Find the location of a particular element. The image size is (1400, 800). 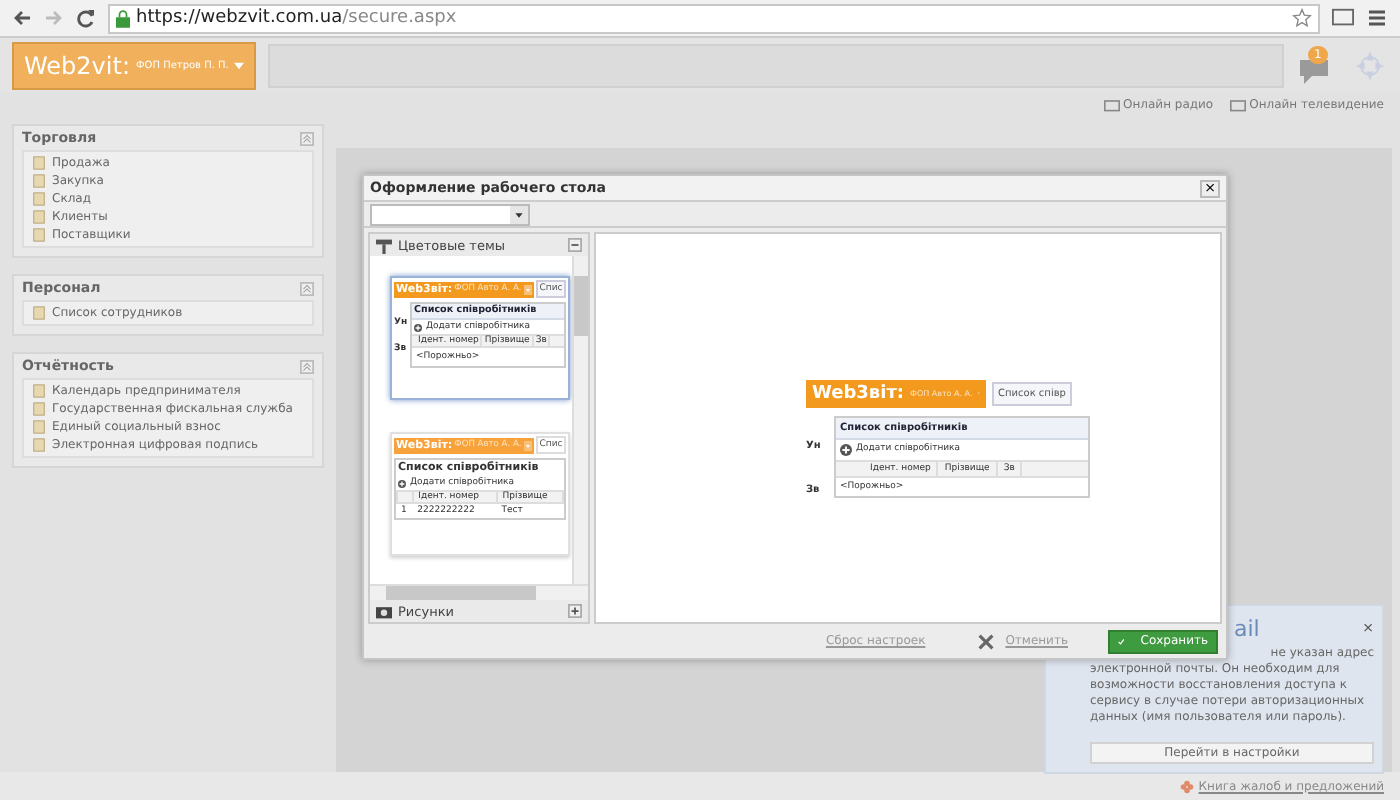

dropdown-field is located at coordinates (450, 214).